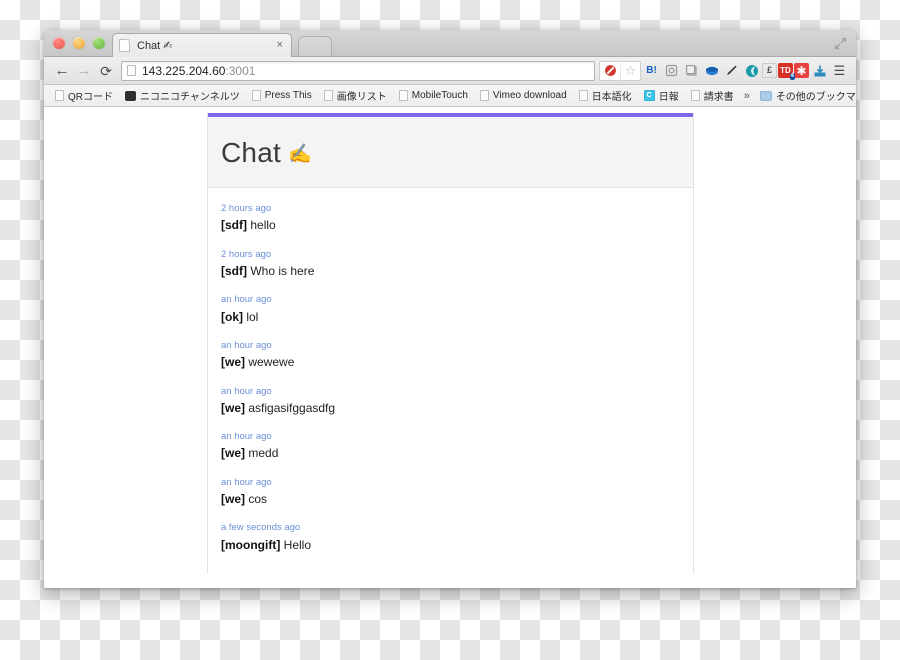 The height and width of the screenshot is (660, 900). Describe the element at coordinates (271, 362) in the screenshot. I see `message-text: wewewe` at that location.